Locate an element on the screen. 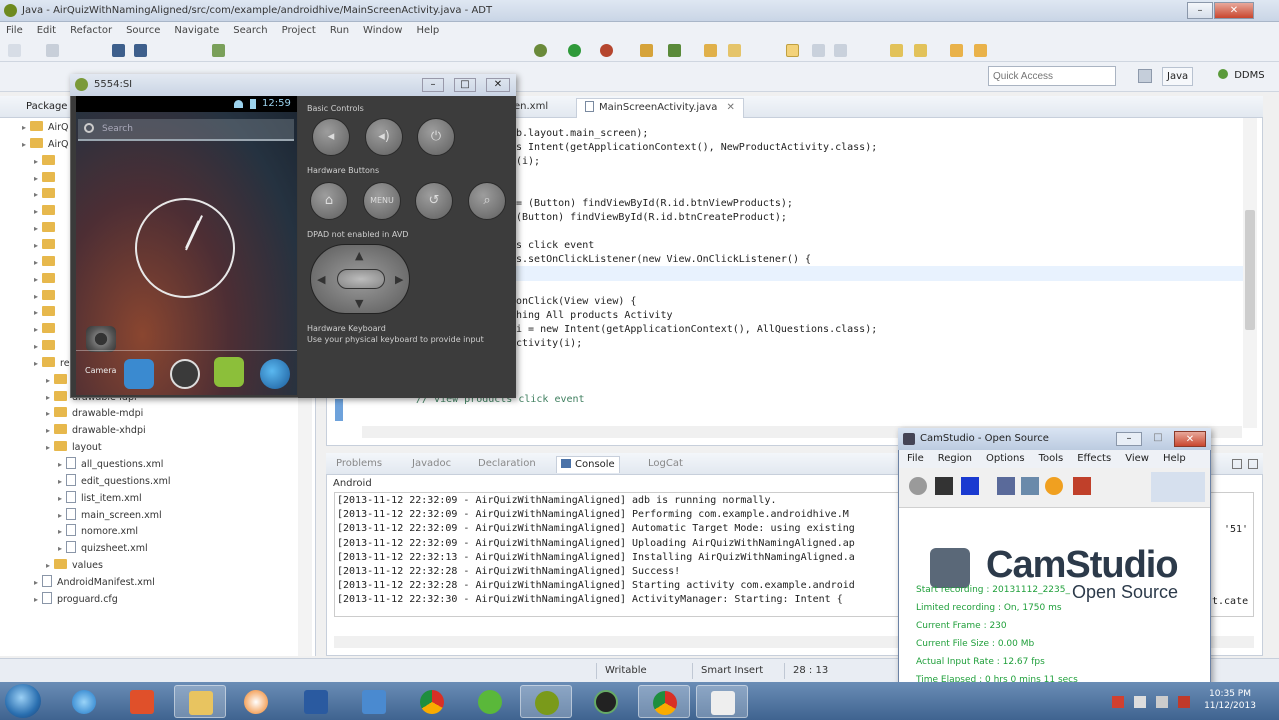  menu-source: Source is located at coordinates (143, 31).